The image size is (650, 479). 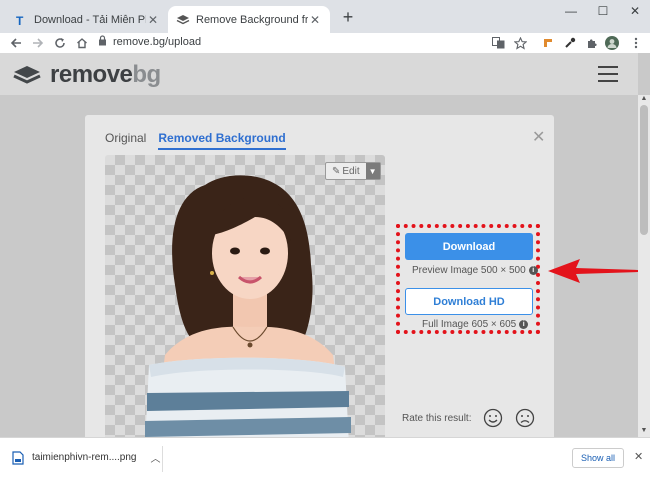 I want to click on eyedropper-icon, so click(x=570, y=43).